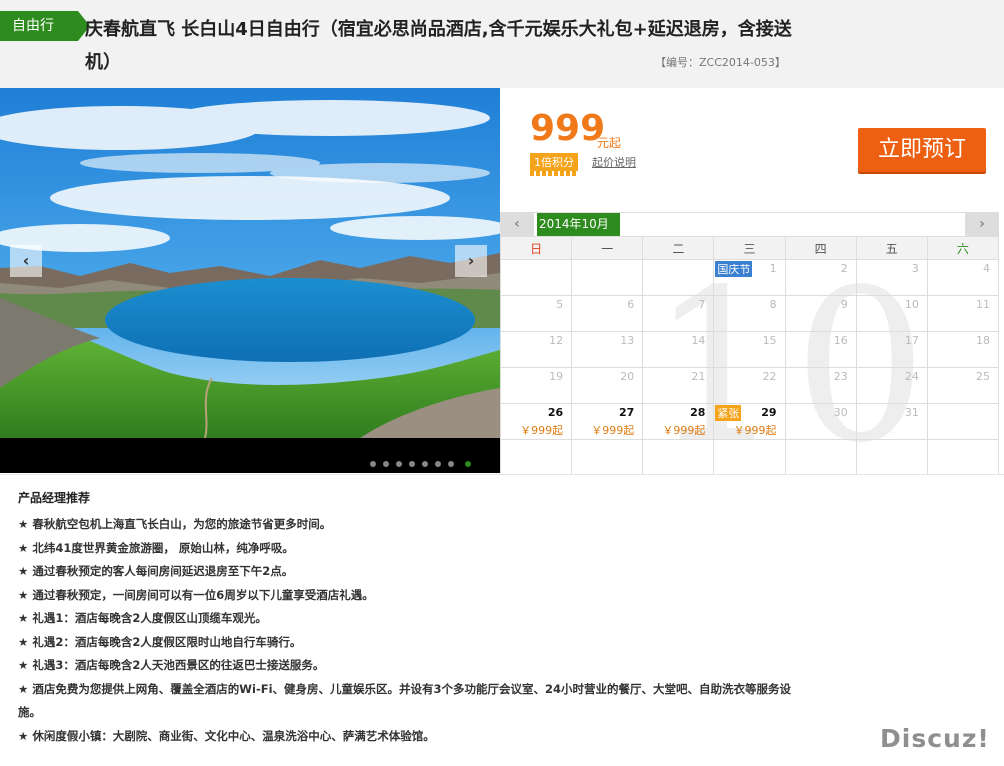  Describe the element at coordinates (226, 735) in the screenshot. I see `recommendation-item: ★ 休闲度假小镇：大剧院、商业街、文化中心、温泉洗浴中心、萨满艺术体验馆。` at that location.